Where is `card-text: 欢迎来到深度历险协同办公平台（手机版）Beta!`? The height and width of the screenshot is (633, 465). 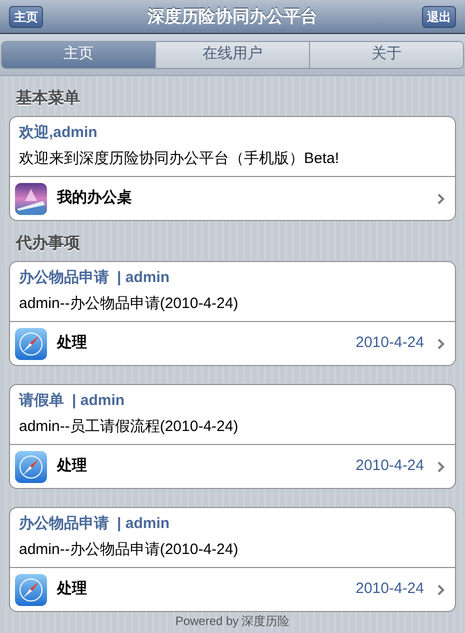 card-text: 欢迎来到深度历险协同办公平台（手机版）Beta! is located at coordinates (179, 158).